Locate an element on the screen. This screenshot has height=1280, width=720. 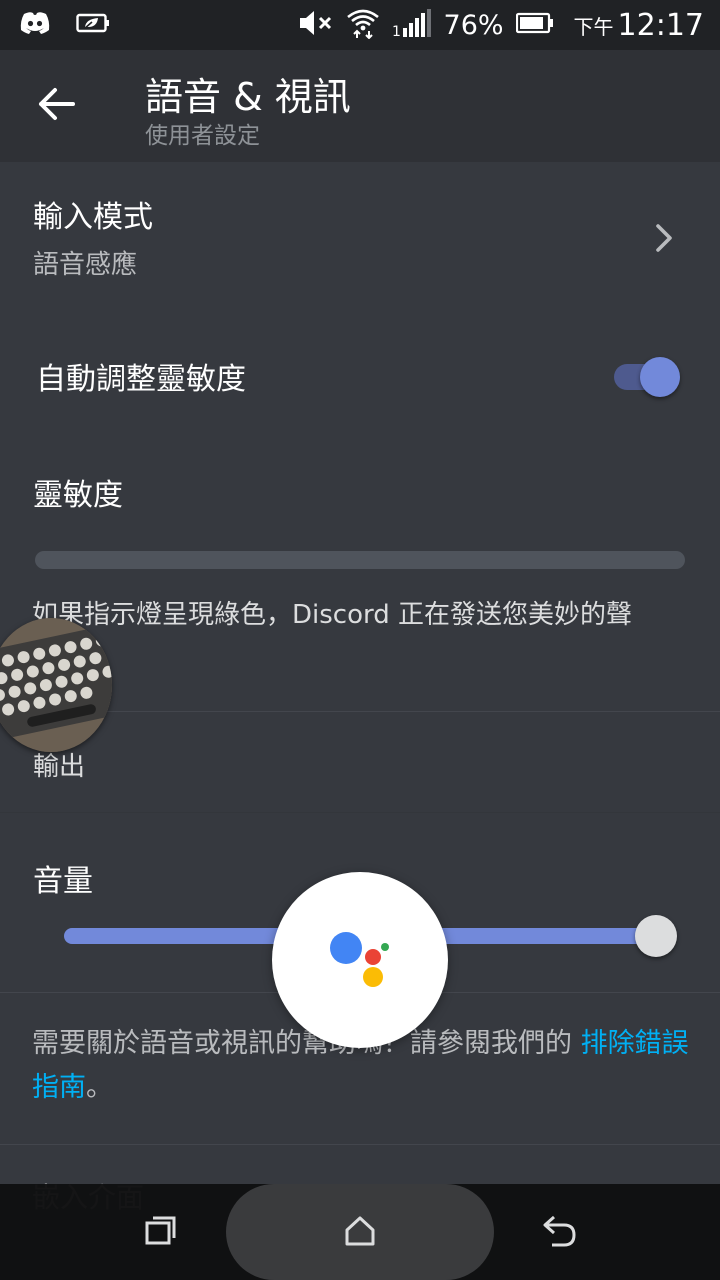
page-title: 語音 & 視訊 is located at coordinates (248, 97).